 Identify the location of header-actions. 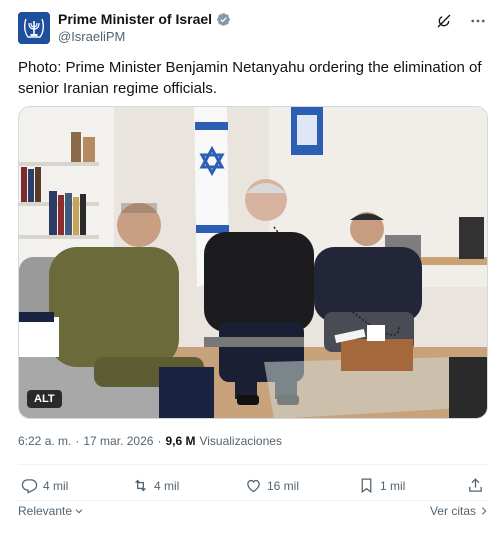
(461, 21).